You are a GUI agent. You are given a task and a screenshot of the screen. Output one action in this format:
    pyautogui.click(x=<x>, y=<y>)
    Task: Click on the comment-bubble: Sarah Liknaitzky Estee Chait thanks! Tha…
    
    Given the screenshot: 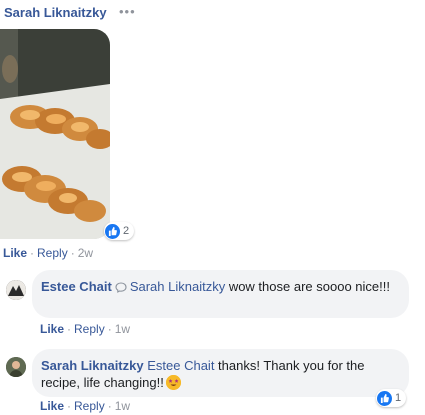 What is the action you would take?
    pyautogui.click(x=220, y=373)
    